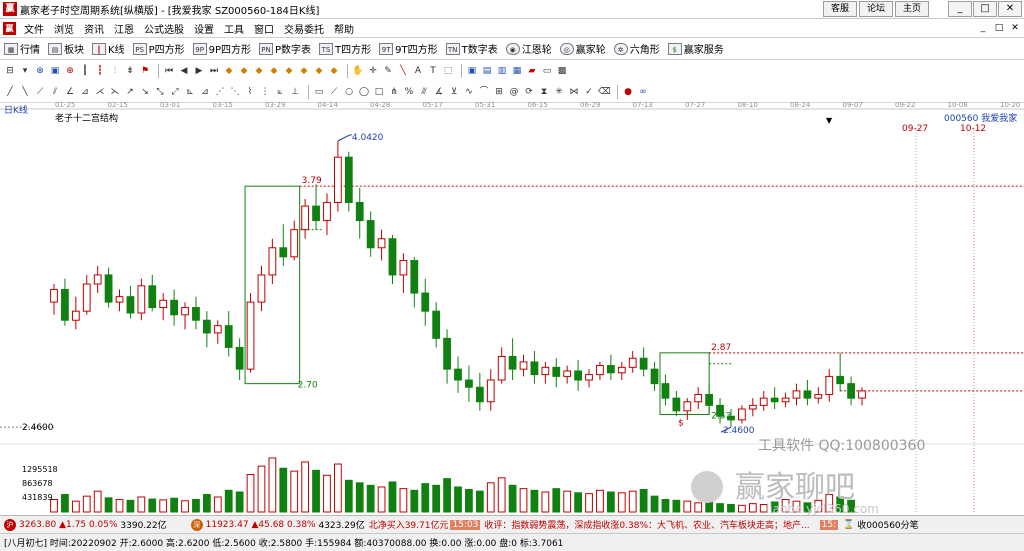  I want to click on mdi-restore-button: □, so click(999, 28).